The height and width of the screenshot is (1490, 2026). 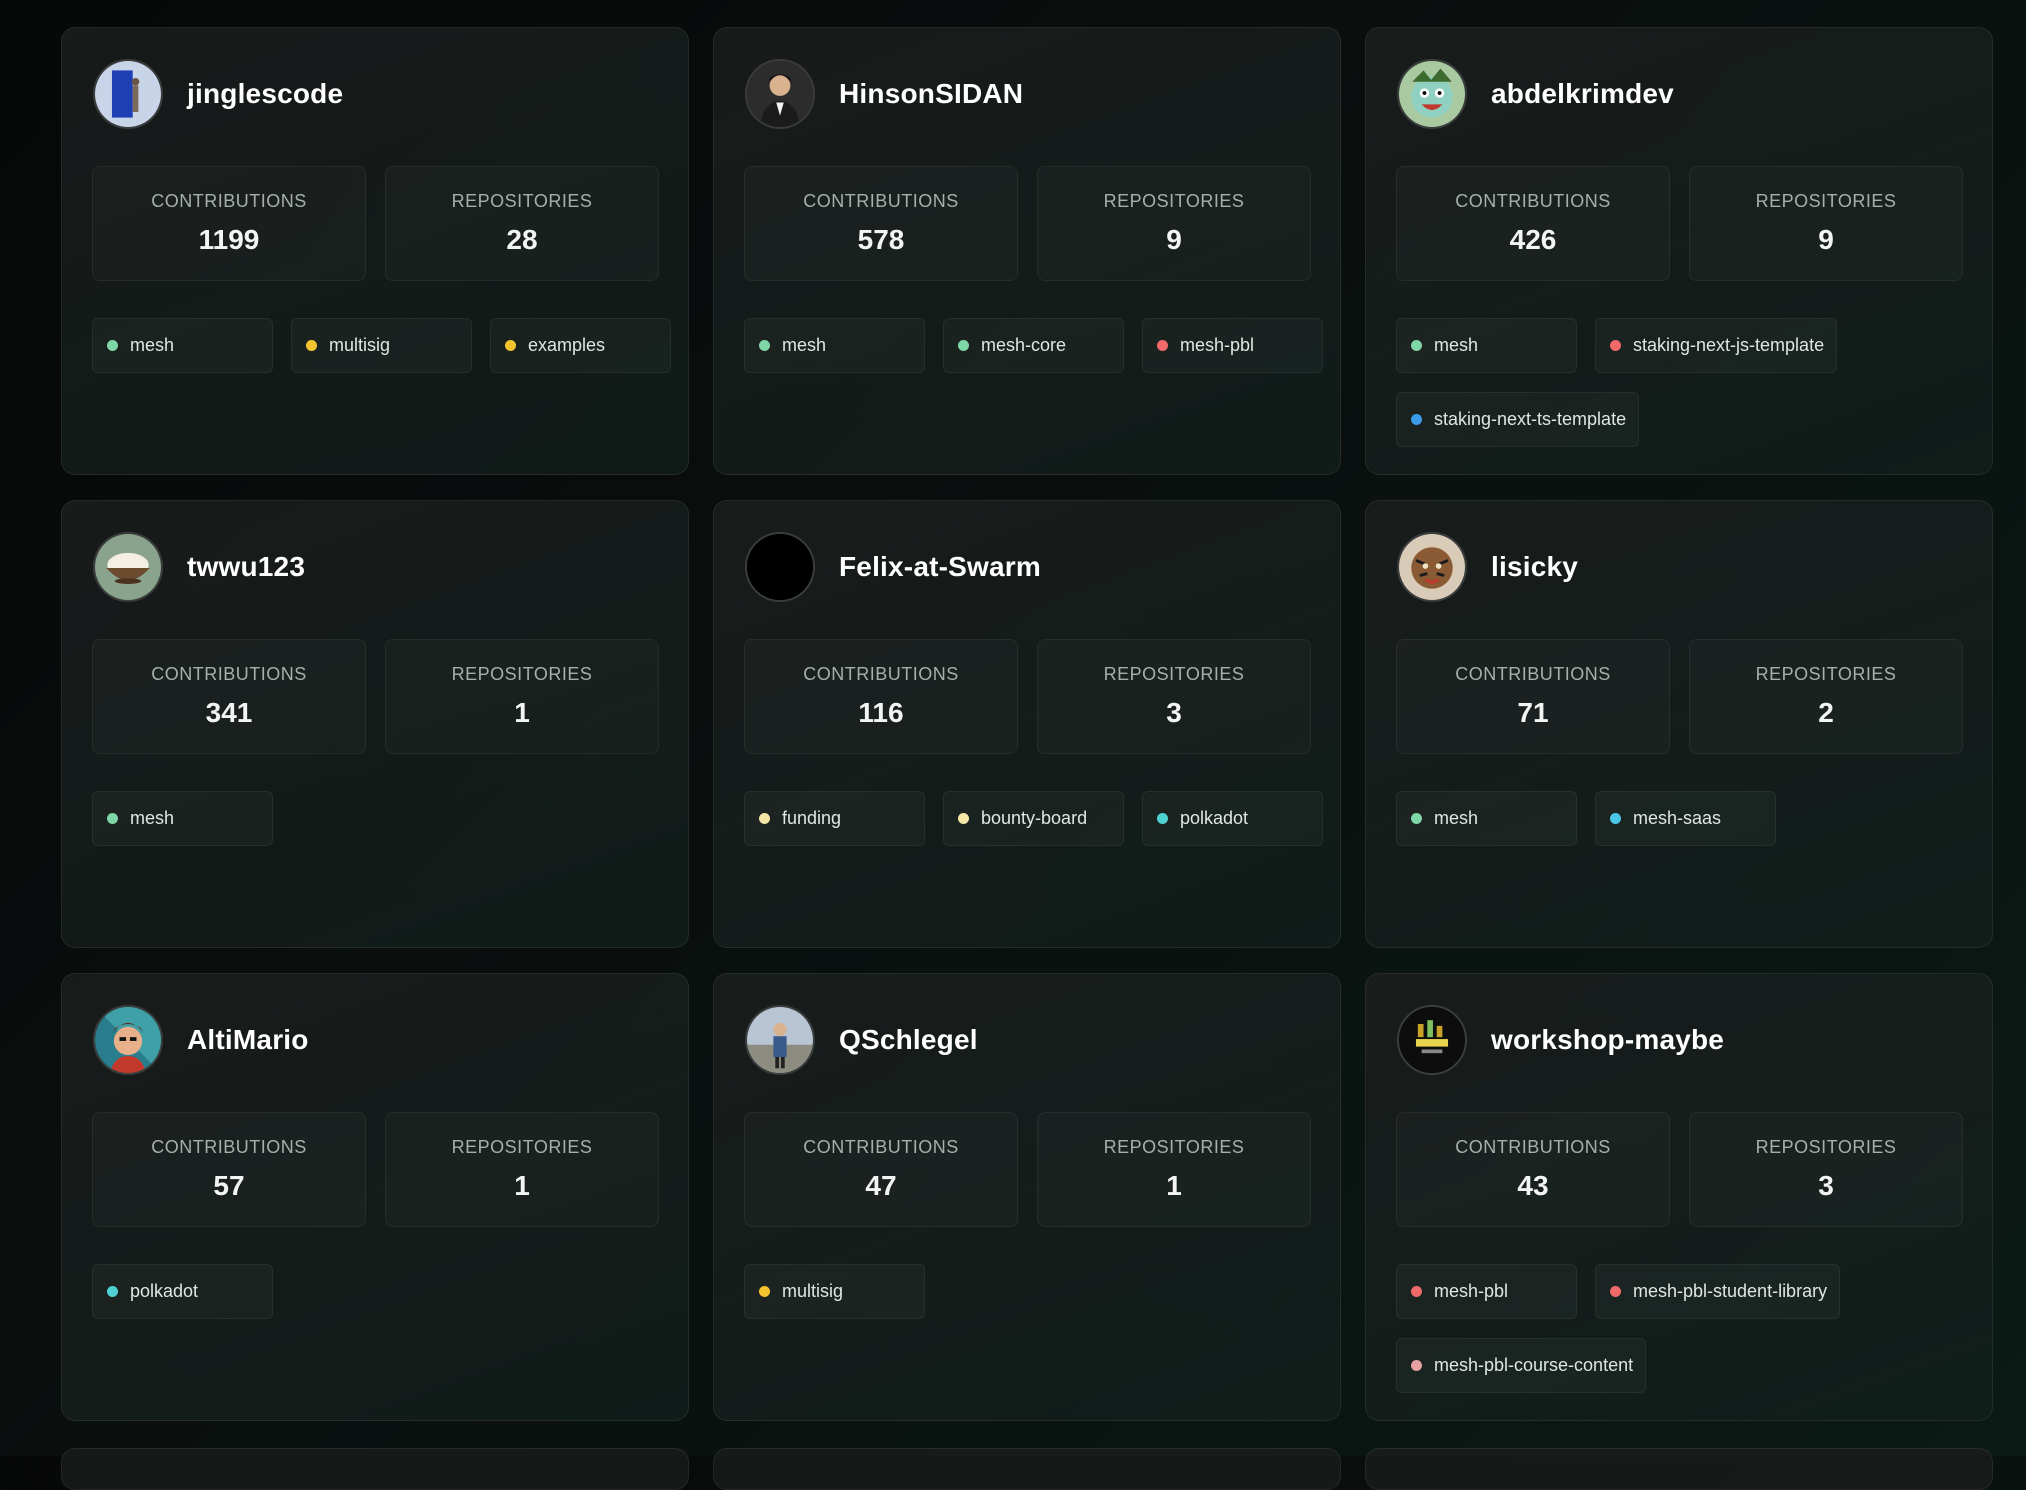 I want to click on repo-tag: mesh-pbl-student-library, so click(x=1718, y=1291).